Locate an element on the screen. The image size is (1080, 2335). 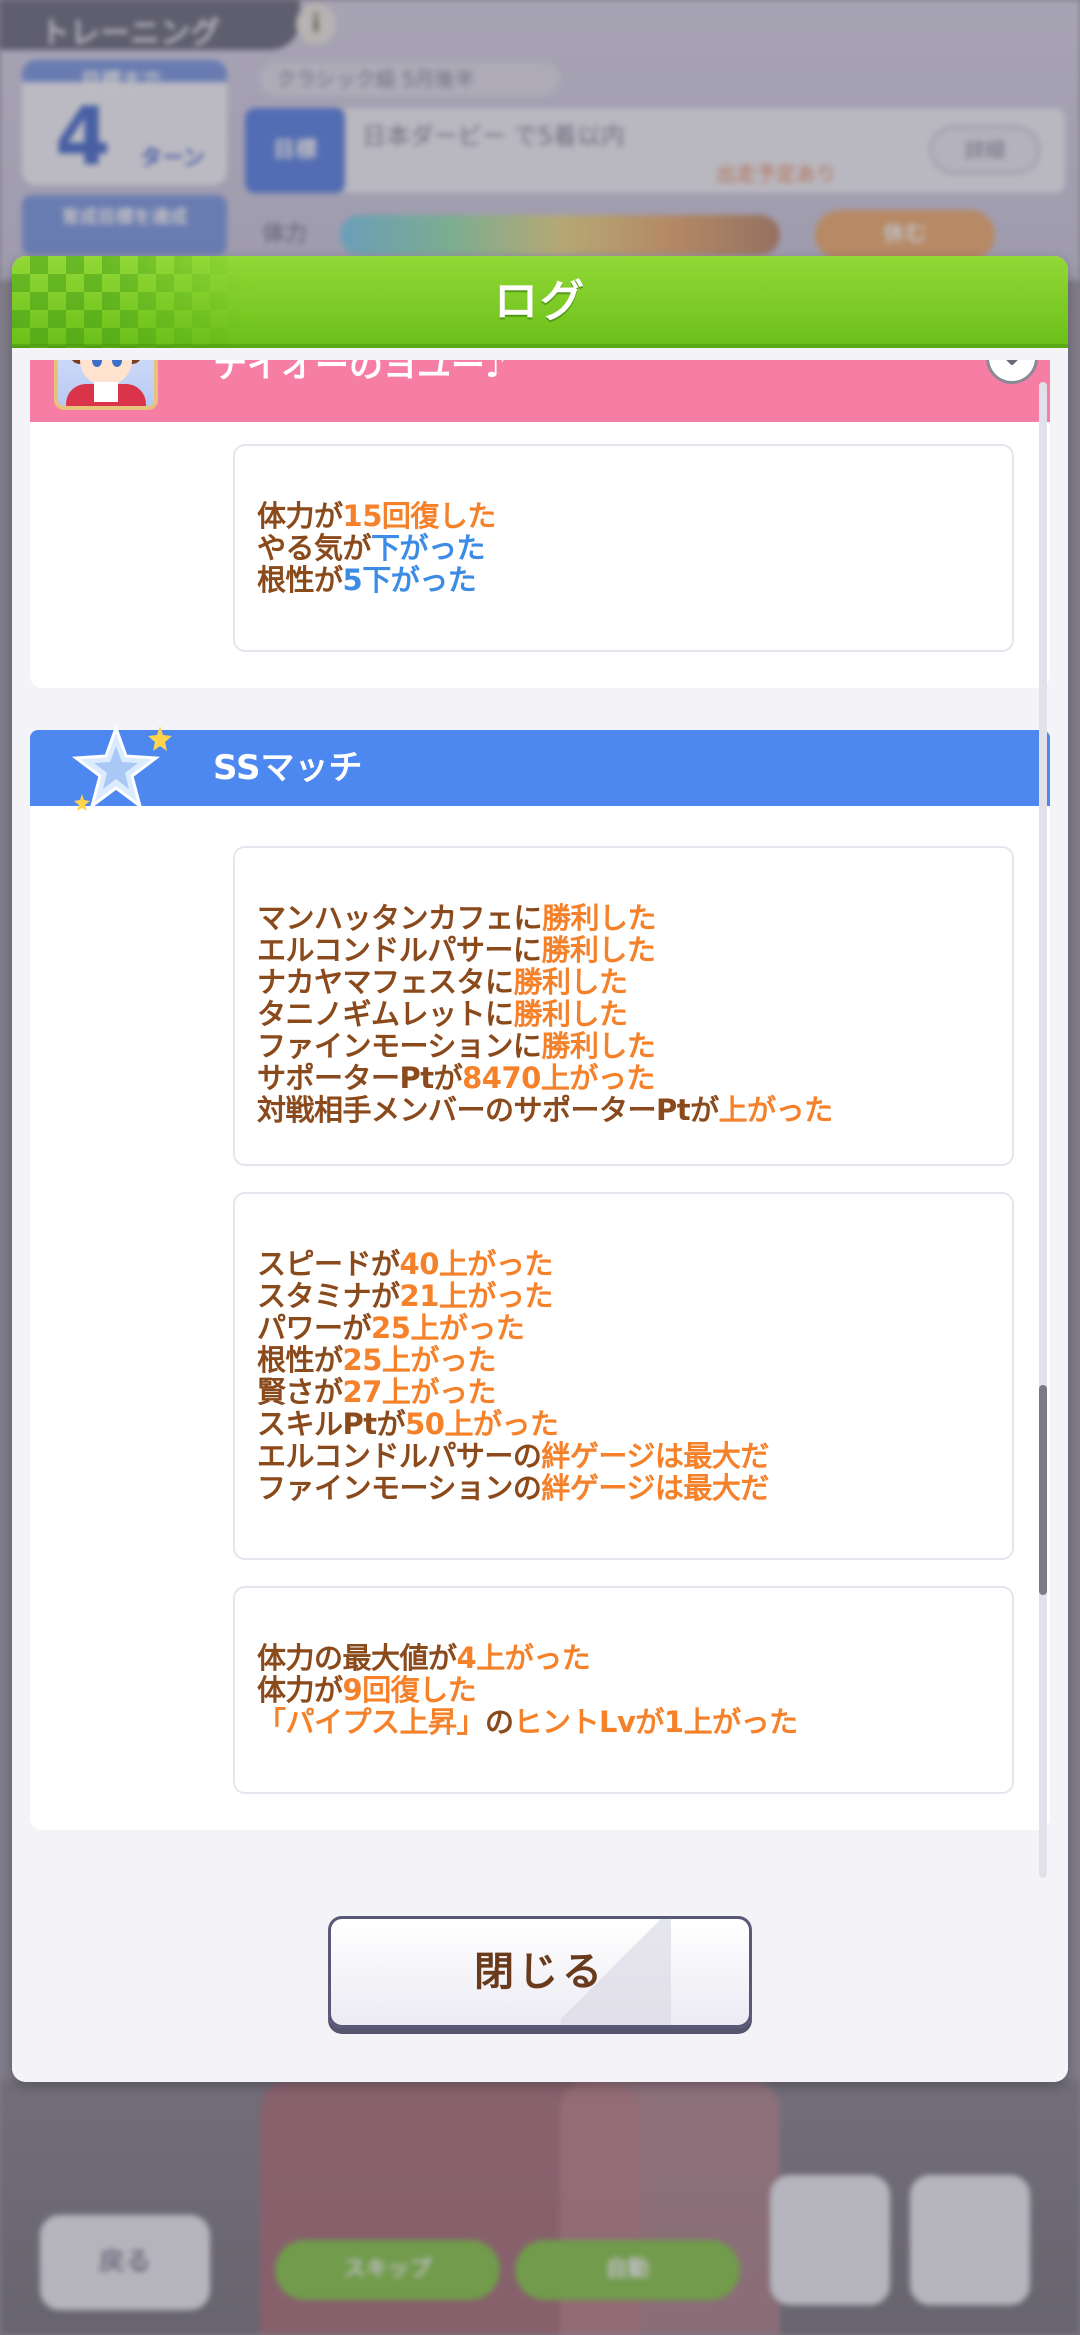
log-section: テイオーのヨユー♪ 体力が15回復した やる気が下がった 根性が5下がった is located at coordinates (540, 524).